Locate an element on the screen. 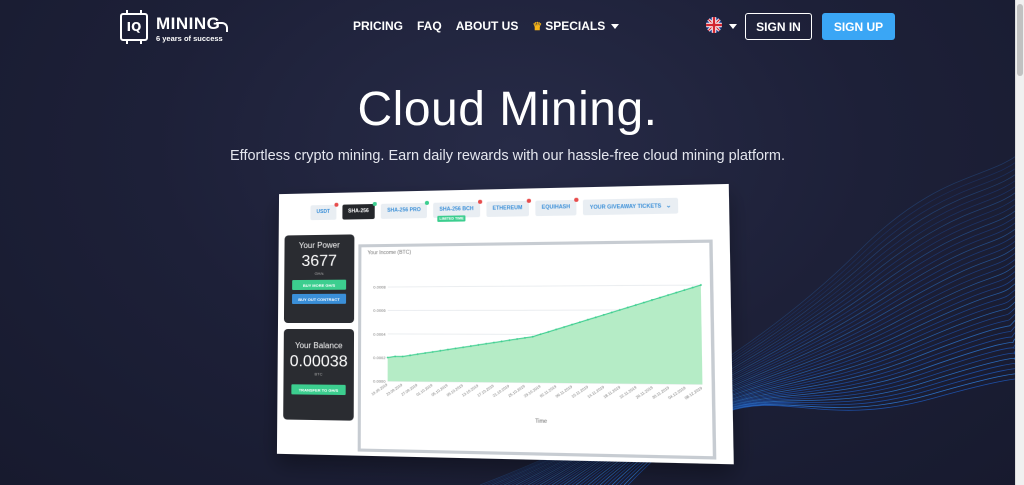 The height and width of the screenshot is (485, 1024). balance-title: Your Balance is located at coordinates (318, 346).